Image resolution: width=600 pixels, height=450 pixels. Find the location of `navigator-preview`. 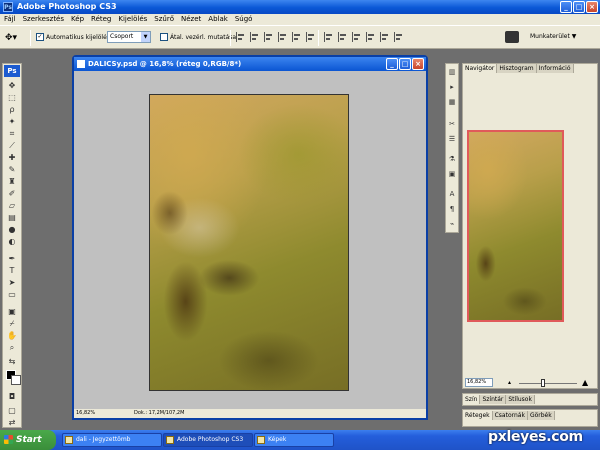

navigator-preview is located at coordinates (515, 226).